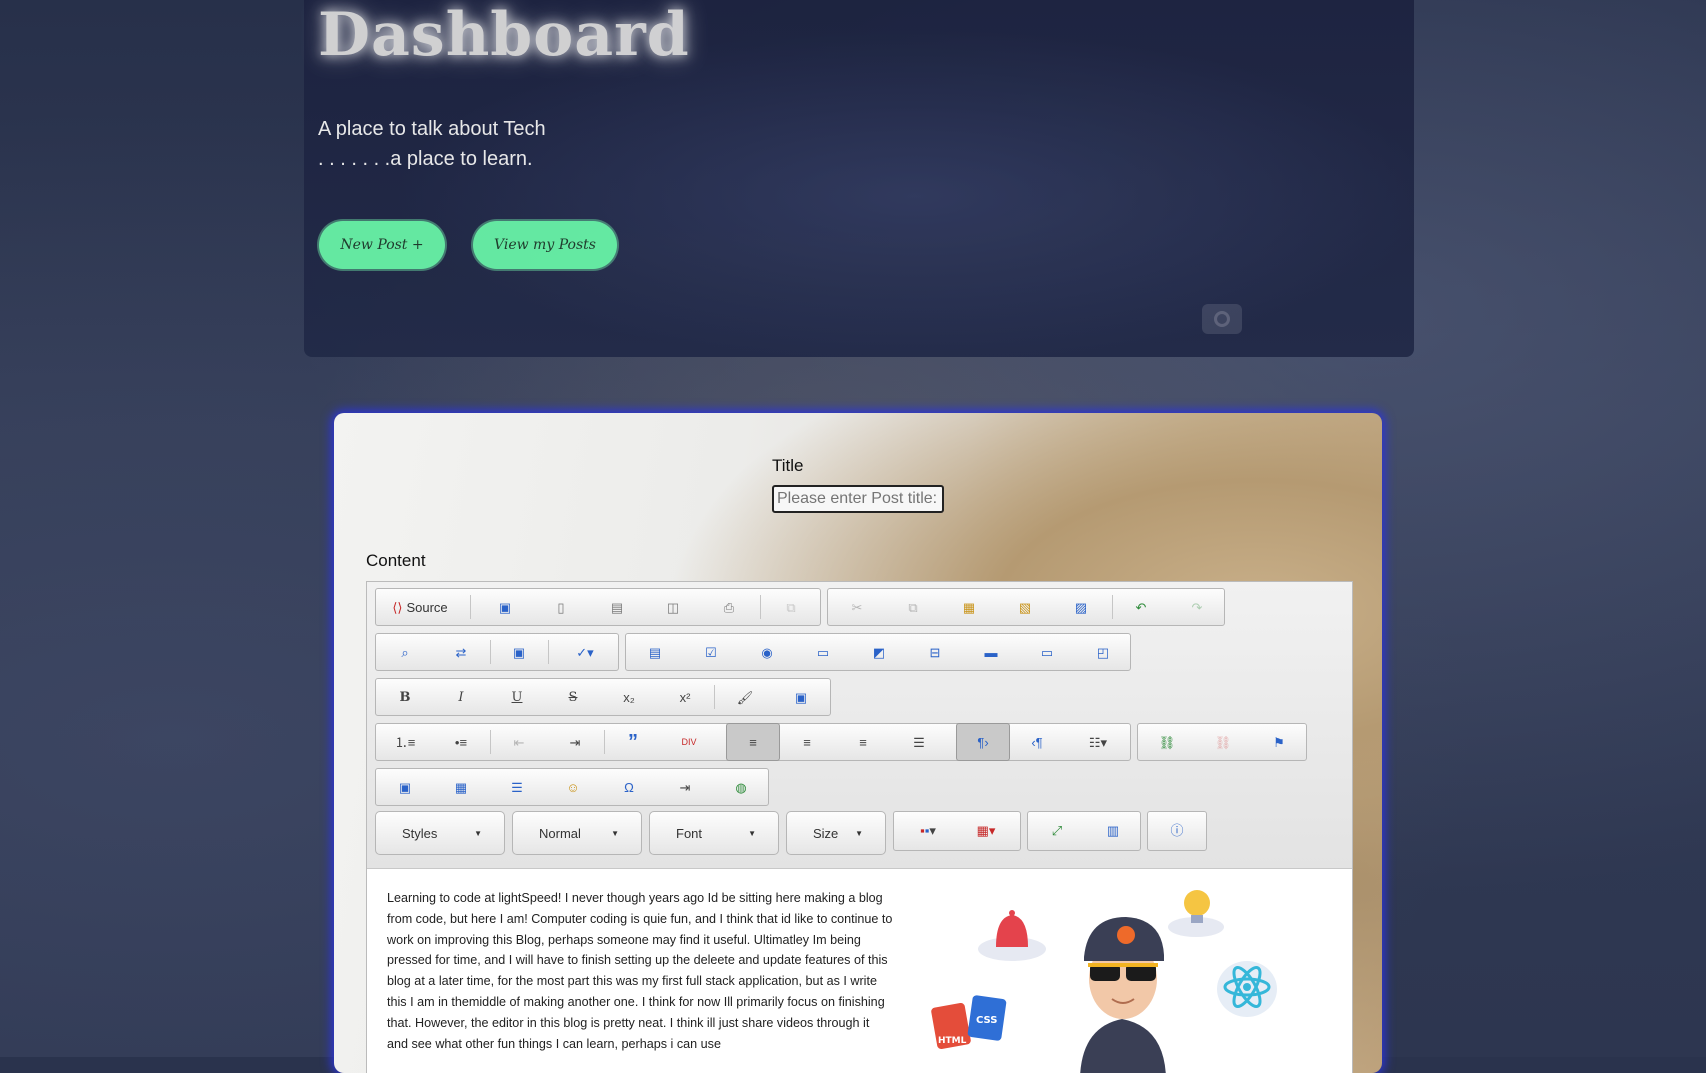 The height and width of the screenshot is (1073, 1706). I want to click on show-blocks-icon: ▥, so click(1113, 830).